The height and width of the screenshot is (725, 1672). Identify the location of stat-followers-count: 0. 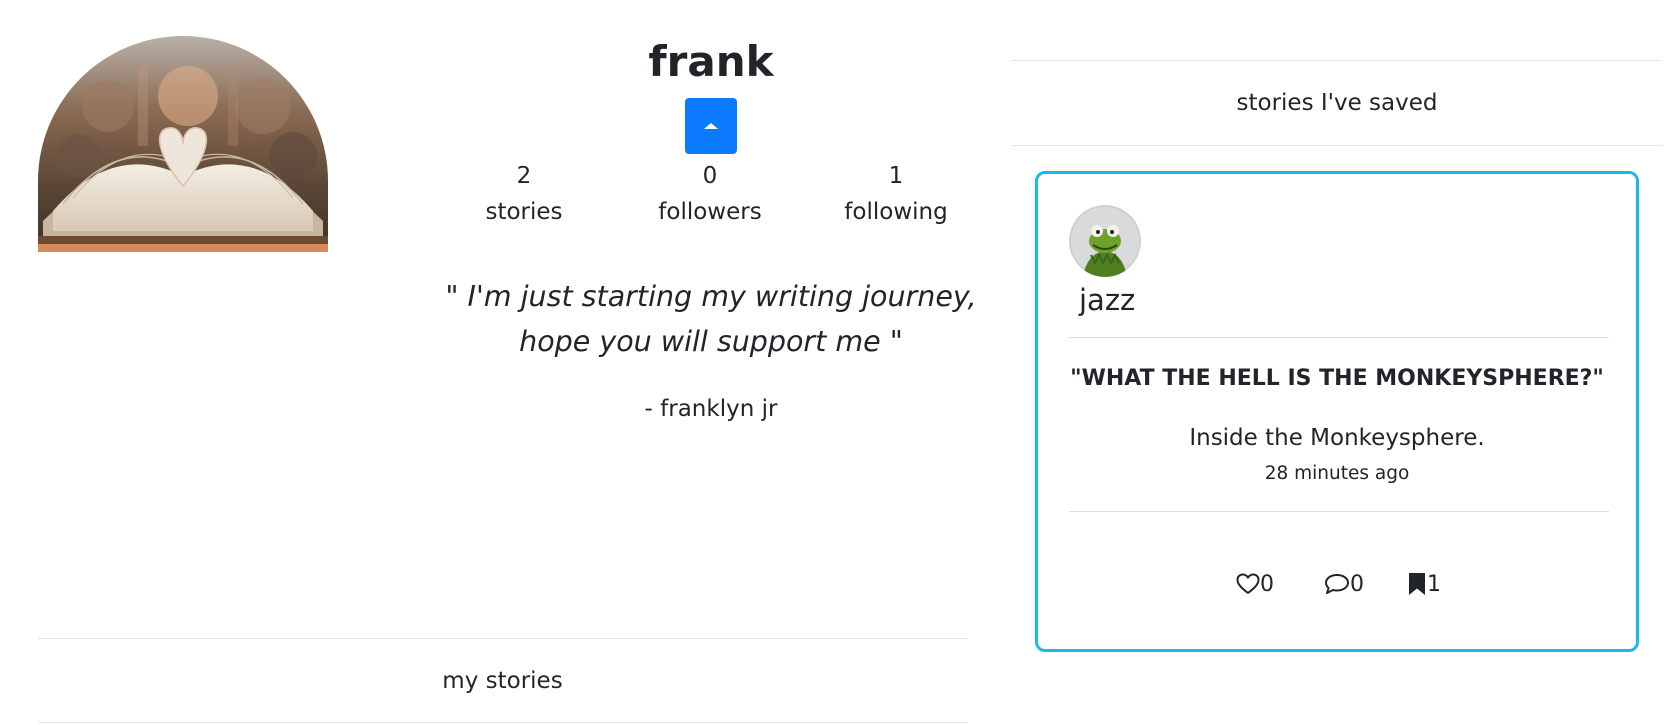
(710, 176).